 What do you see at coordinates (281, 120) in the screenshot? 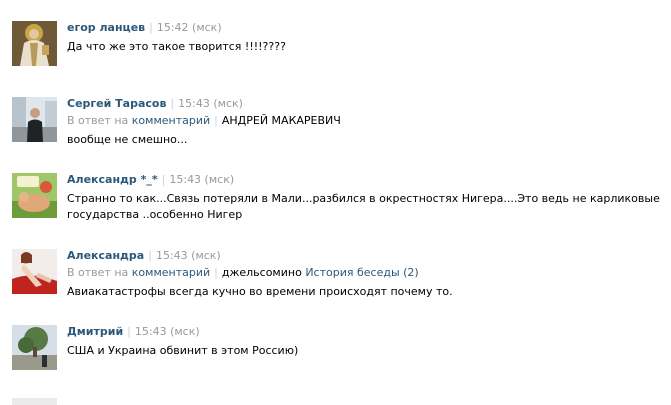
I see `reply-to-name: АНДРЕЙ МАКАРЕВИЧ` at bounding box center [281, 120].